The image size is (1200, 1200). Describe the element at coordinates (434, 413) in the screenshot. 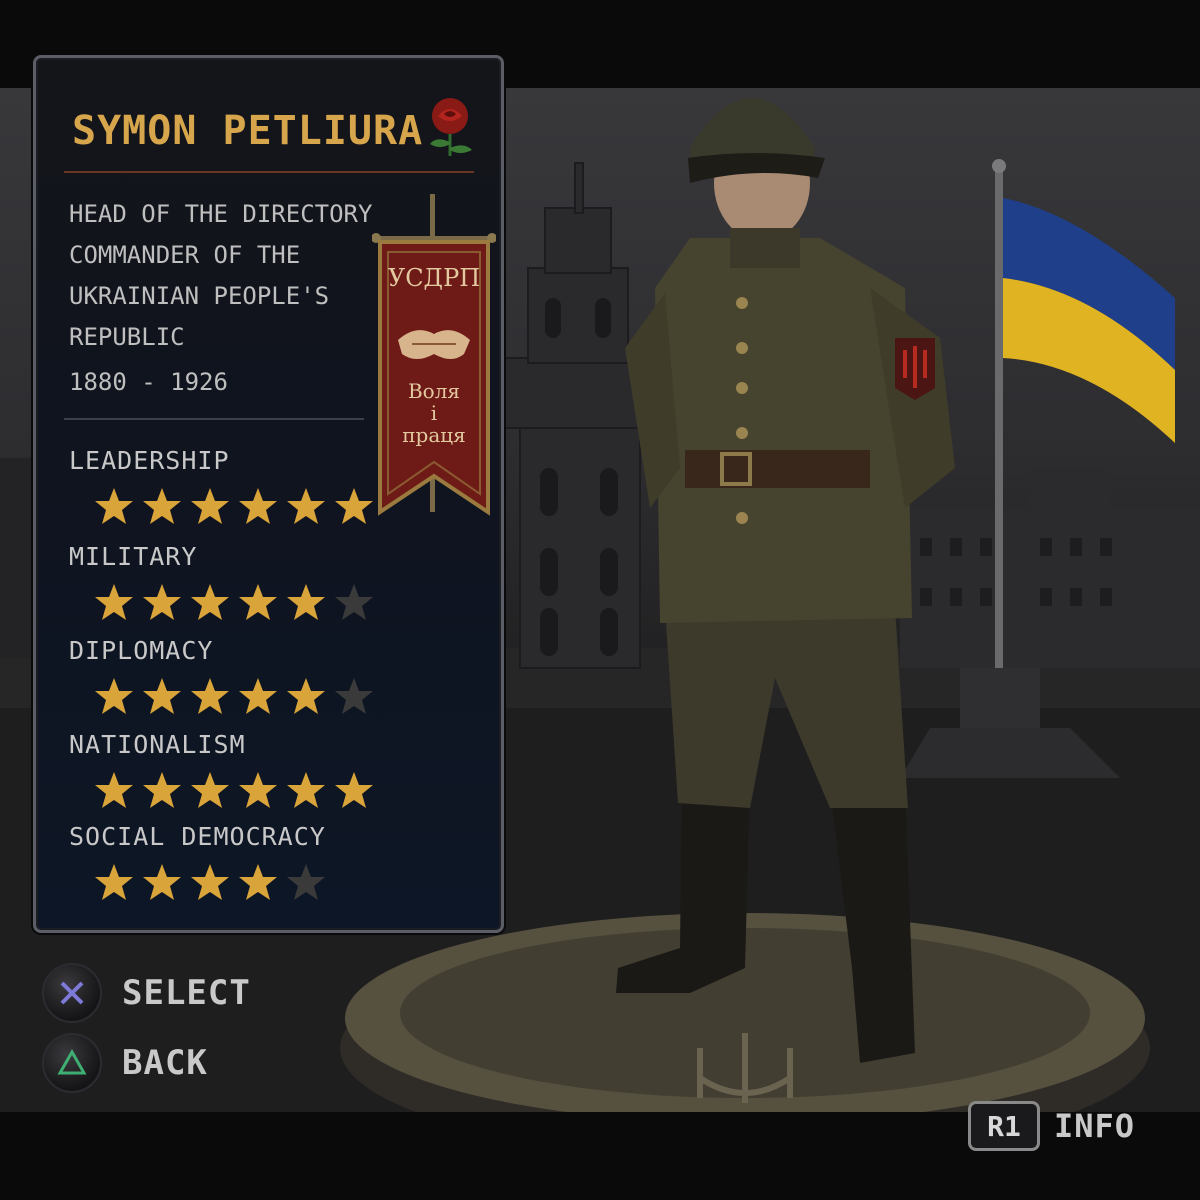

I see `banner-motto-line: і` at that location.